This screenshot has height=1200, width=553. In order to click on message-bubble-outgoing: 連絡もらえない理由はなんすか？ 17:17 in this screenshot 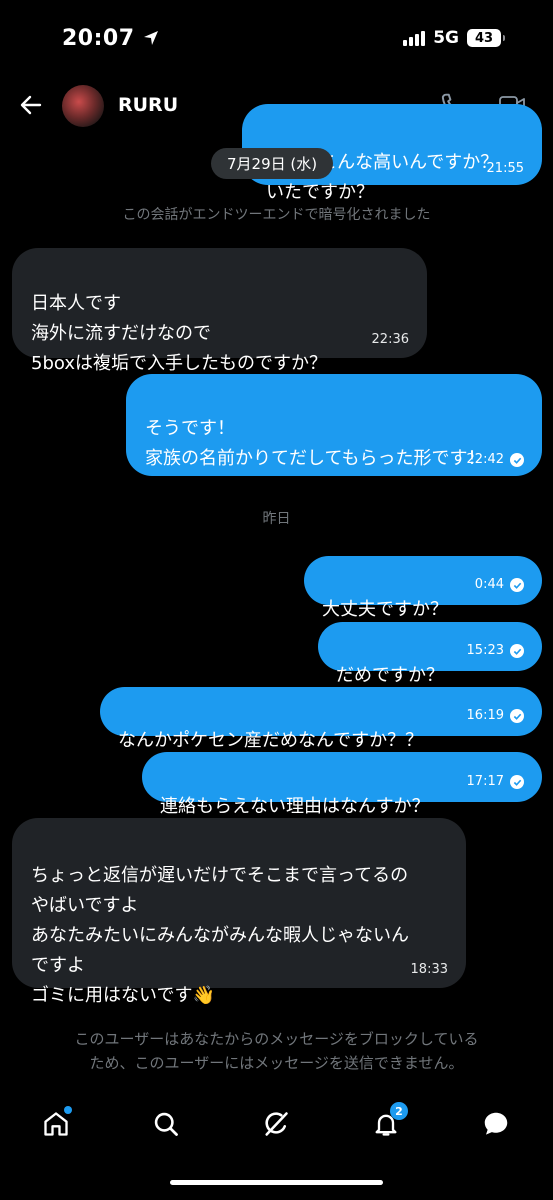, I will do `click(342, 784)`.